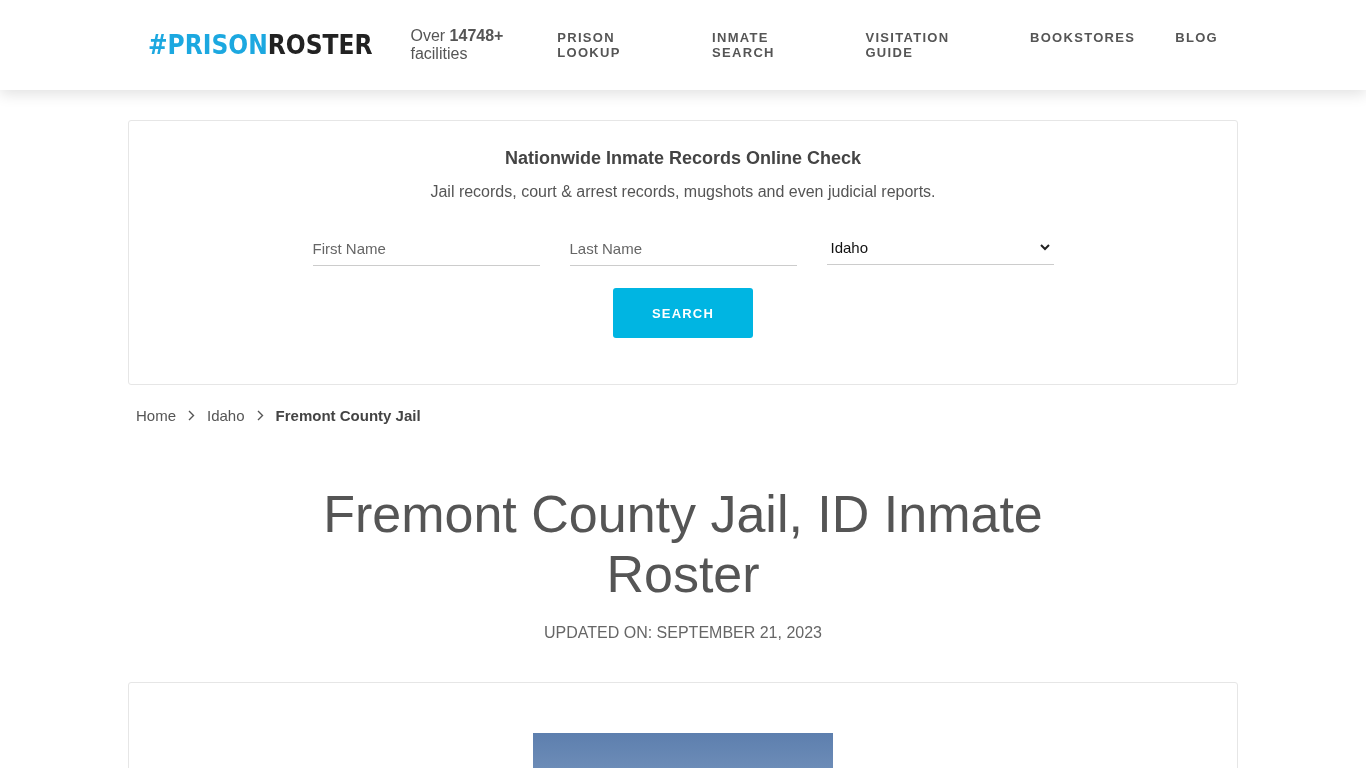  I want to click on chevron-down-icon, so click(1044, 247).